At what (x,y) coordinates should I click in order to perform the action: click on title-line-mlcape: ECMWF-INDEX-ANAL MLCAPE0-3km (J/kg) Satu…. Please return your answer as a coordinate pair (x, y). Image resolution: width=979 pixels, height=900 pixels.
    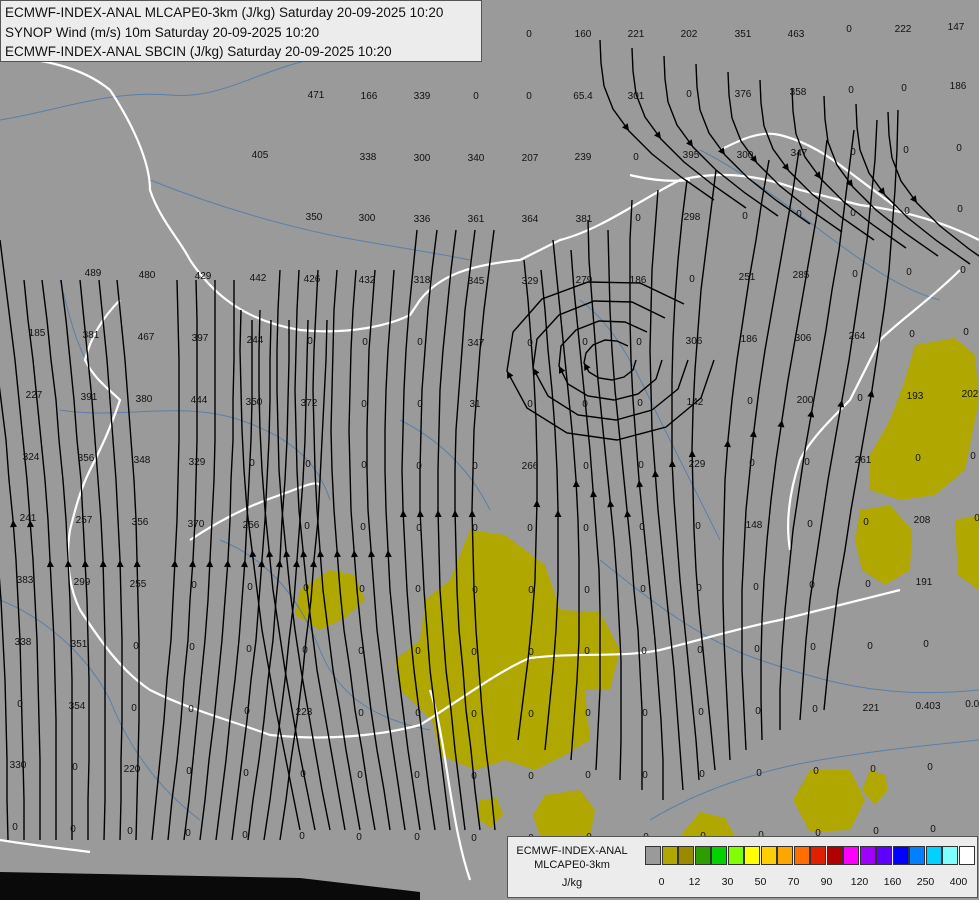
    Looking at the image, I should click on (224, 12).